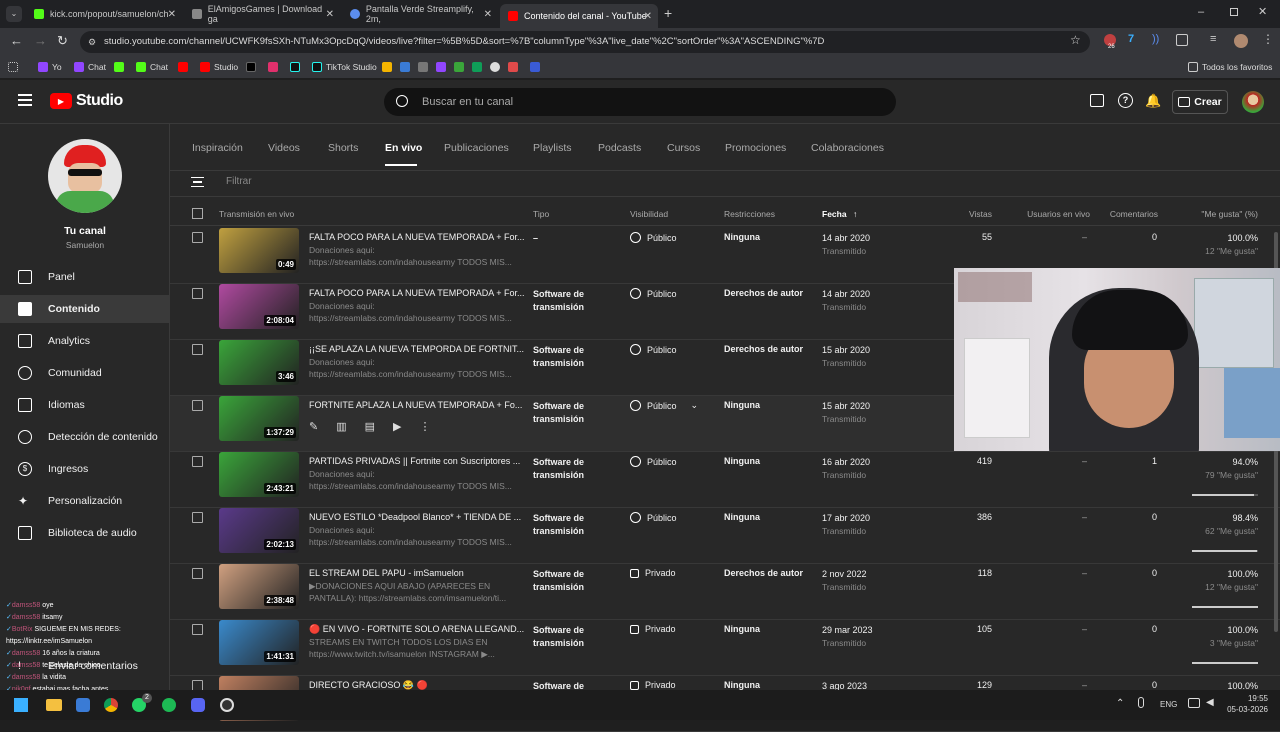 The height and width of the screenshot is (732, 1280). I want to click on reading-list-icon: ≡, so click(1213, 39).